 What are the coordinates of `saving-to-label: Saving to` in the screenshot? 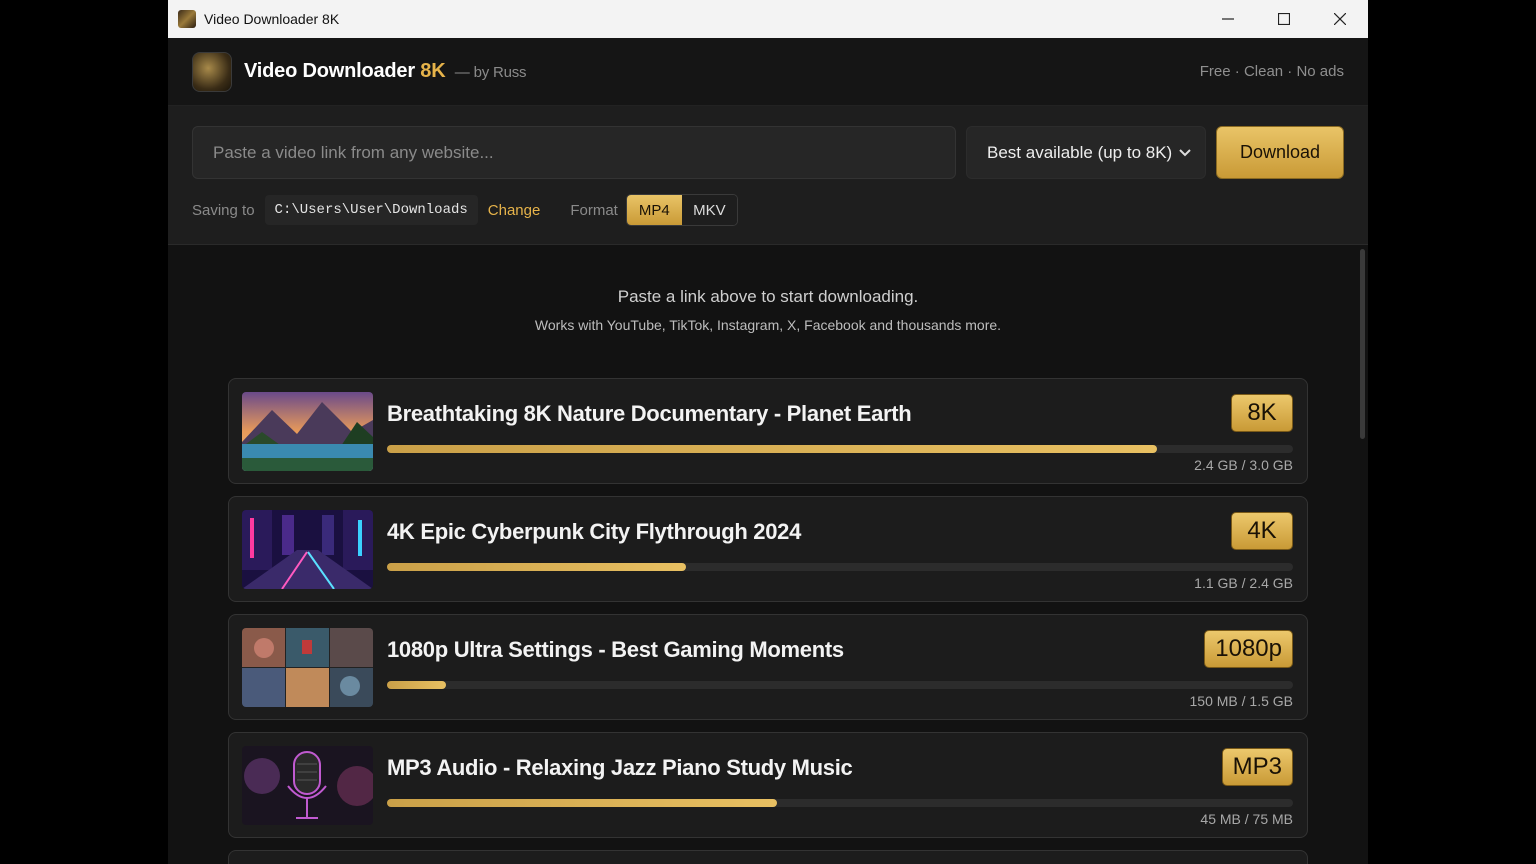 It's located at (223, 210).